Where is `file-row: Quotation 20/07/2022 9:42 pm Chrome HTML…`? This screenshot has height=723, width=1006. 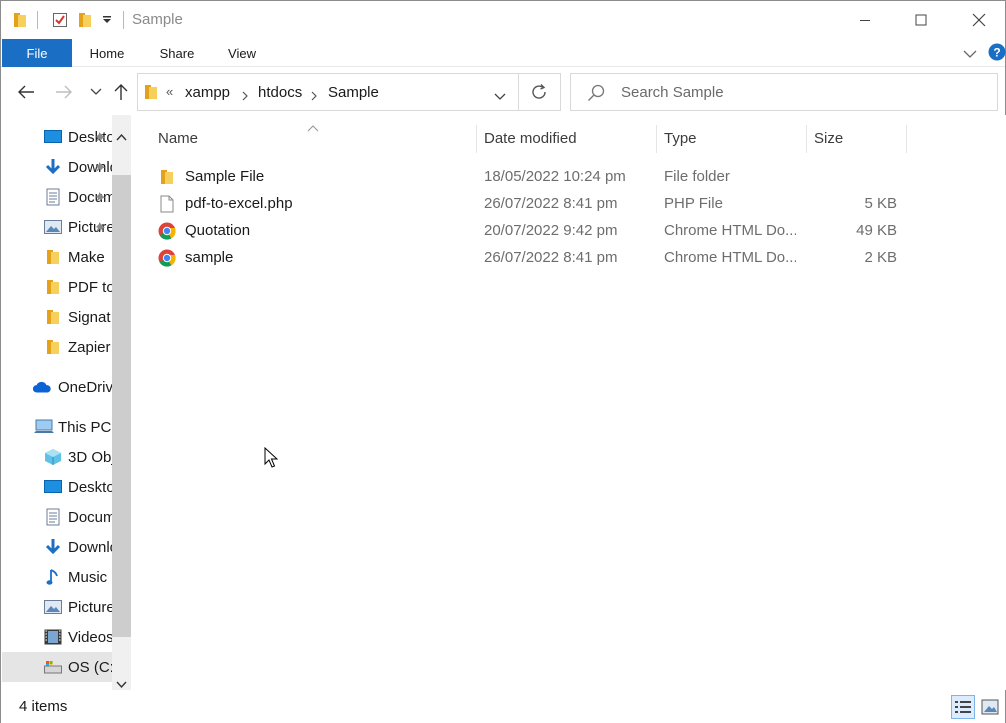 file-row: Quotation 20/07/2022 9:42 pm Chrome HTML… is located at coordinates (530, 230).